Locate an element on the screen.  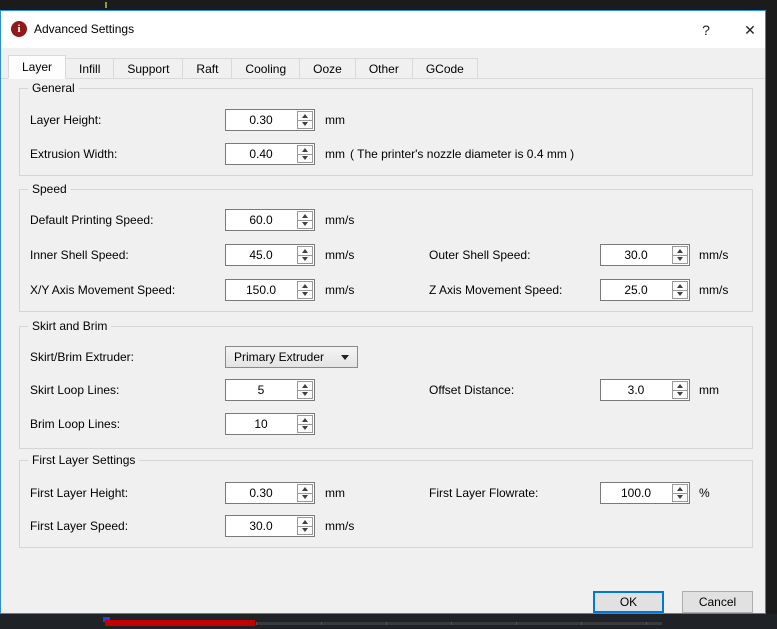
extrusion-width-unit: mm is located at coordinates (335, 154).